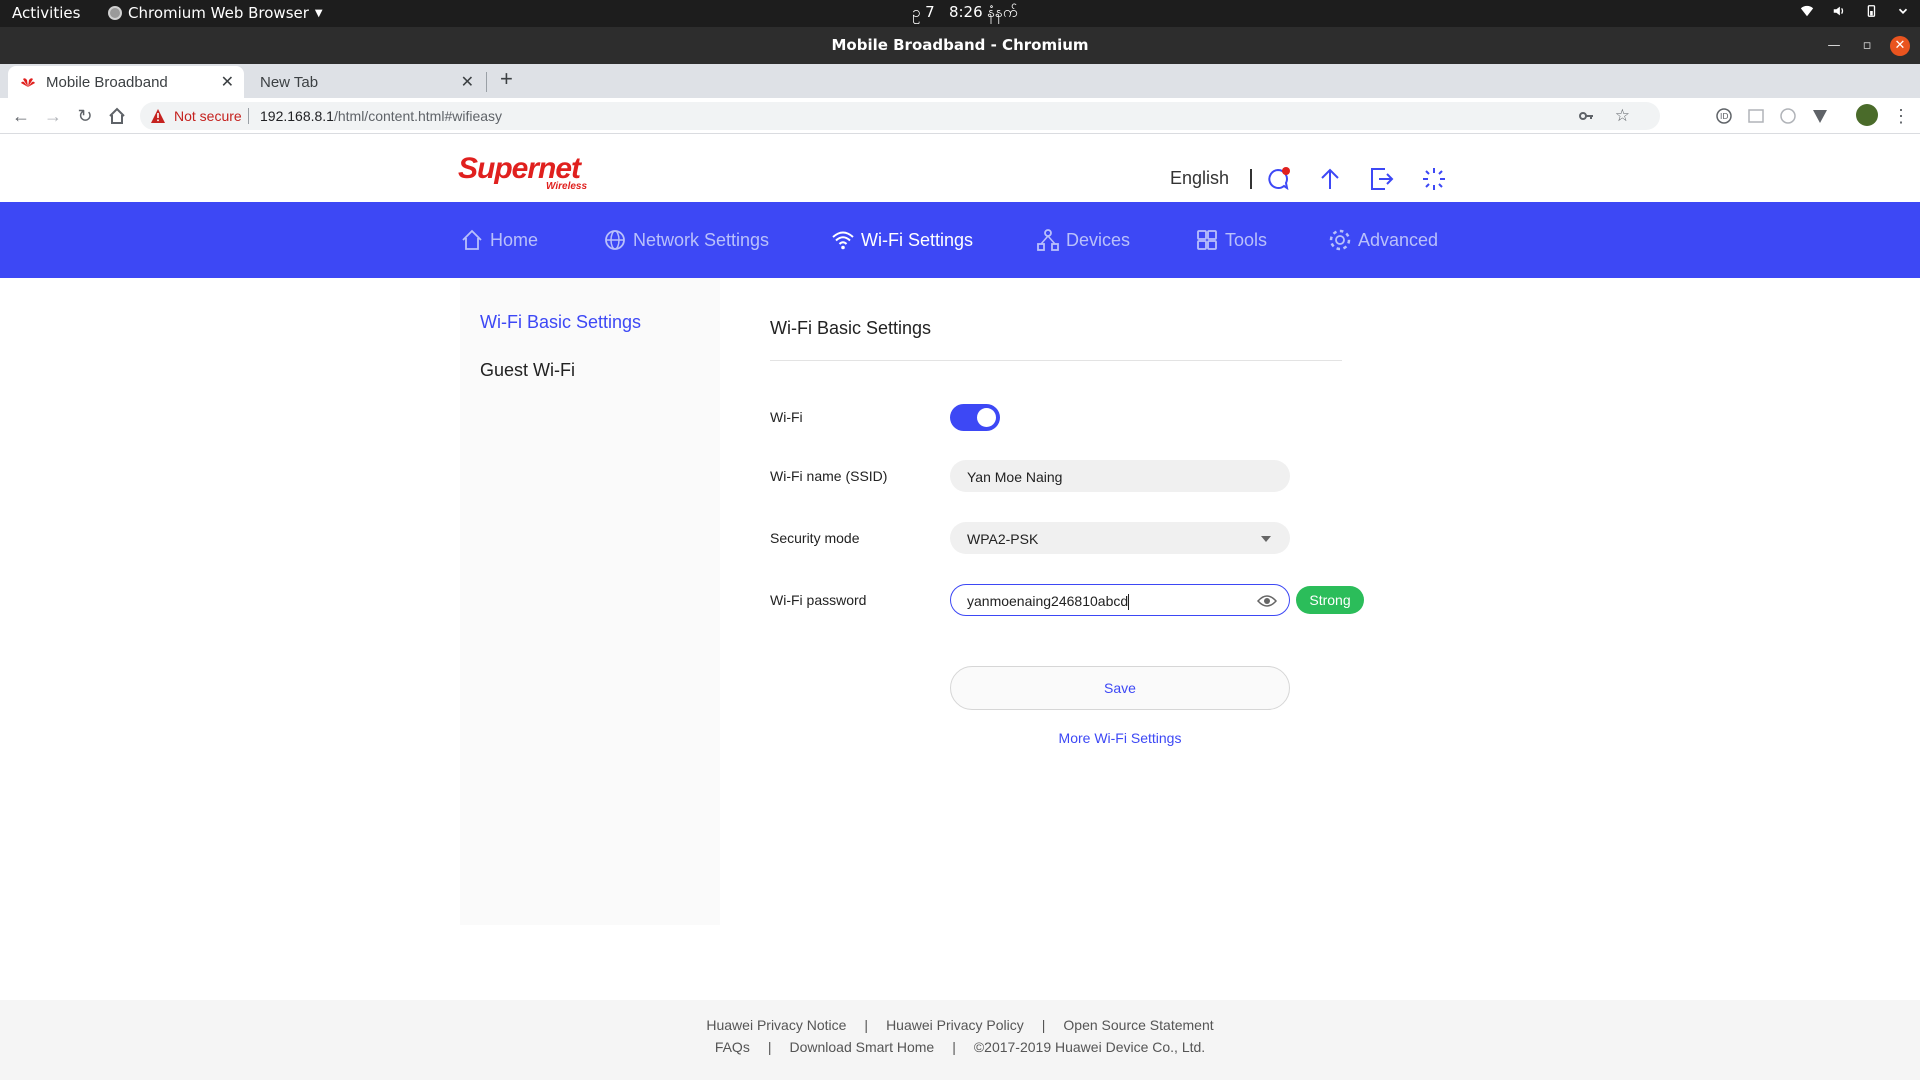 Image resolution: width=1920 pixels, height=1080 pixels. What do you see at coordinates (85, 116) in the screenshot?
I see `reload-icon: ↻` at bounding box center [85, 116].